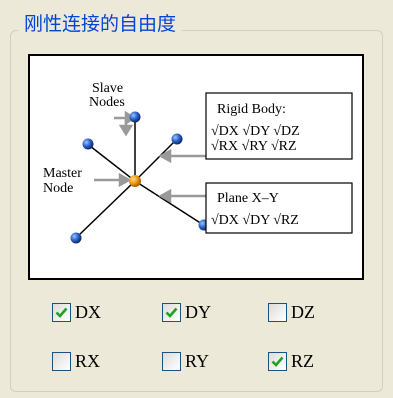 Image resolution: width=393 pixels, height=398 pixels. I want to click on slave-label-1: Slave, so click(107, 88).